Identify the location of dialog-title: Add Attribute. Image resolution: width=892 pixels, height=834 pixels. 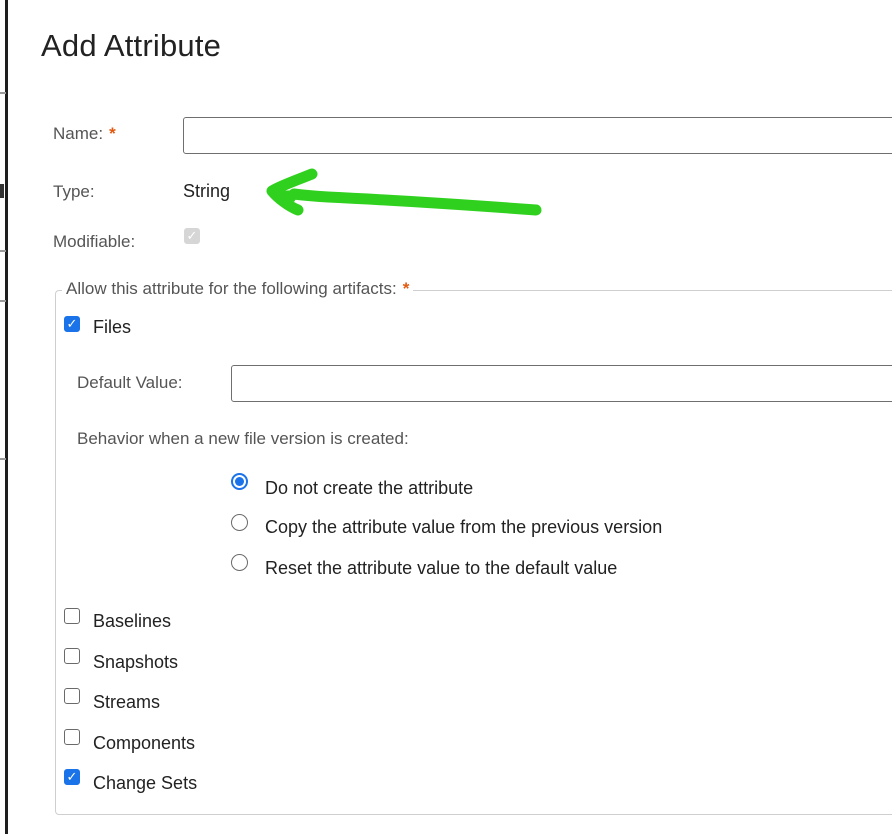
(131, 45).